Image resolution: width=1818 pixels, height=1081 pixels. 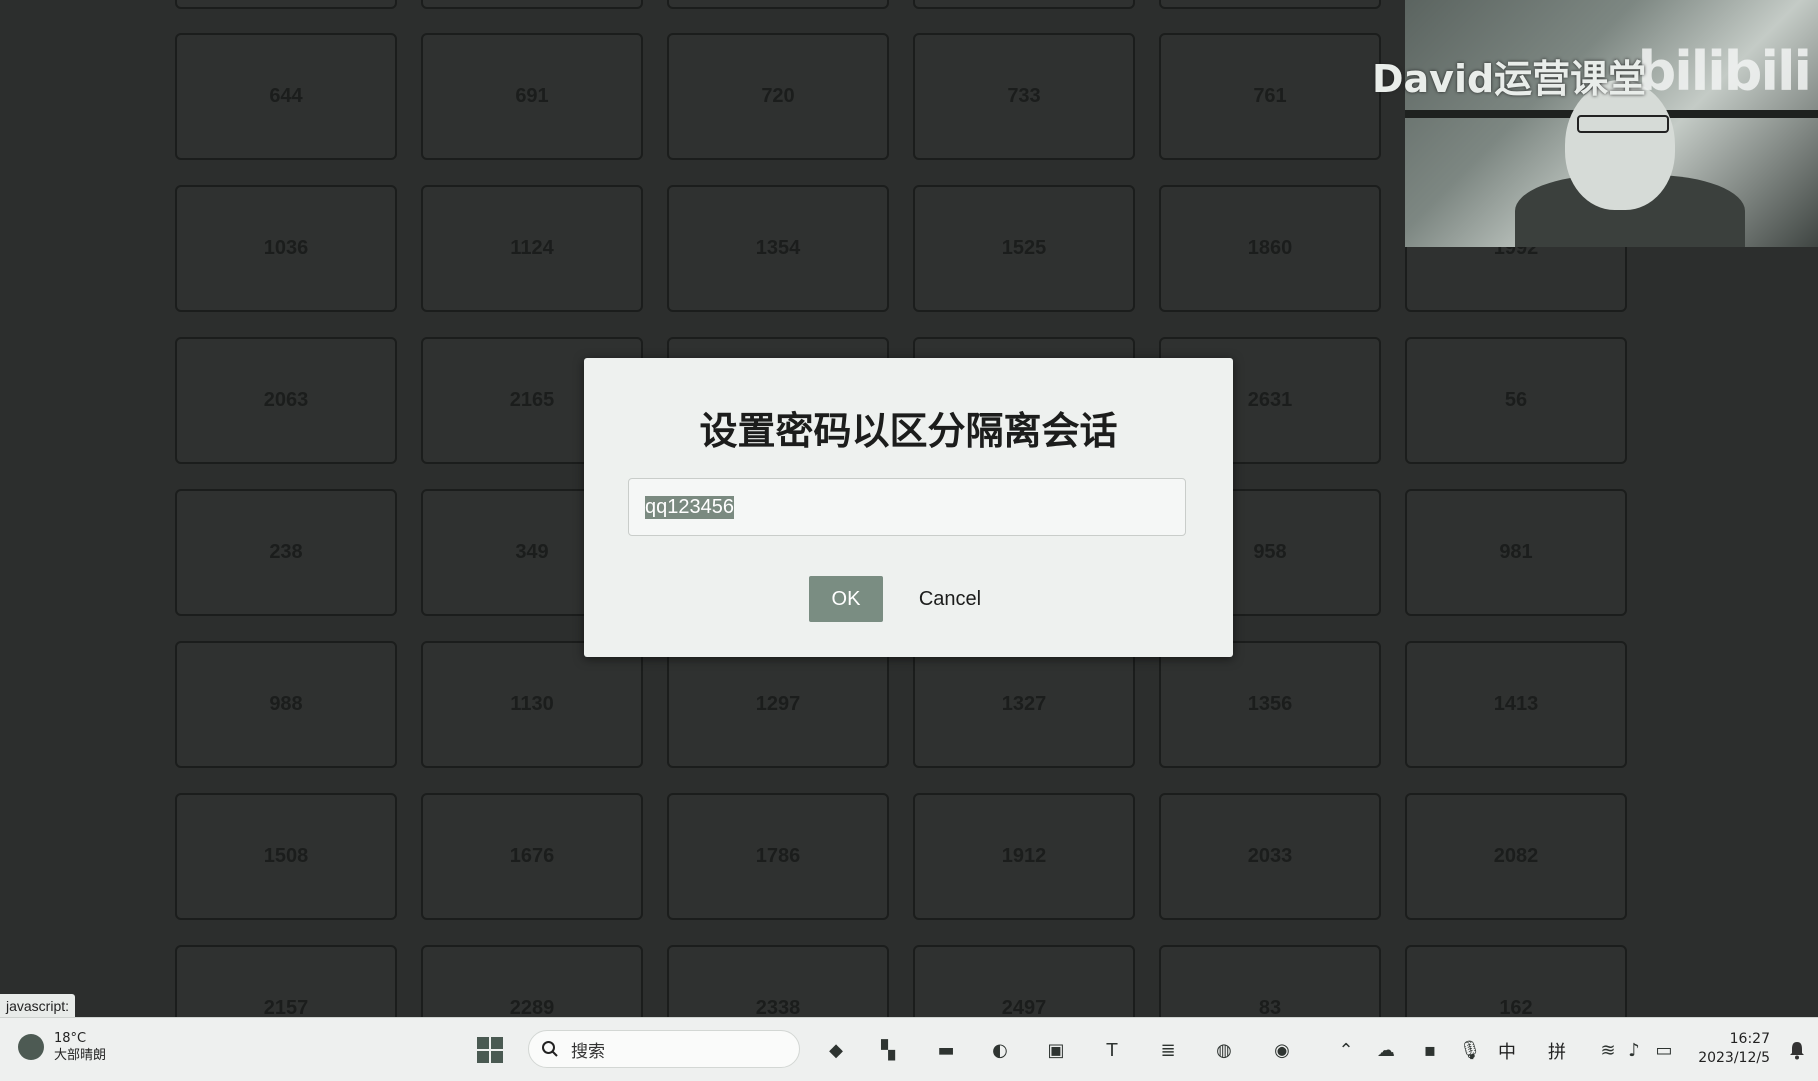 I want to click on number-tile: 1860, so click(x=1270, y=248).